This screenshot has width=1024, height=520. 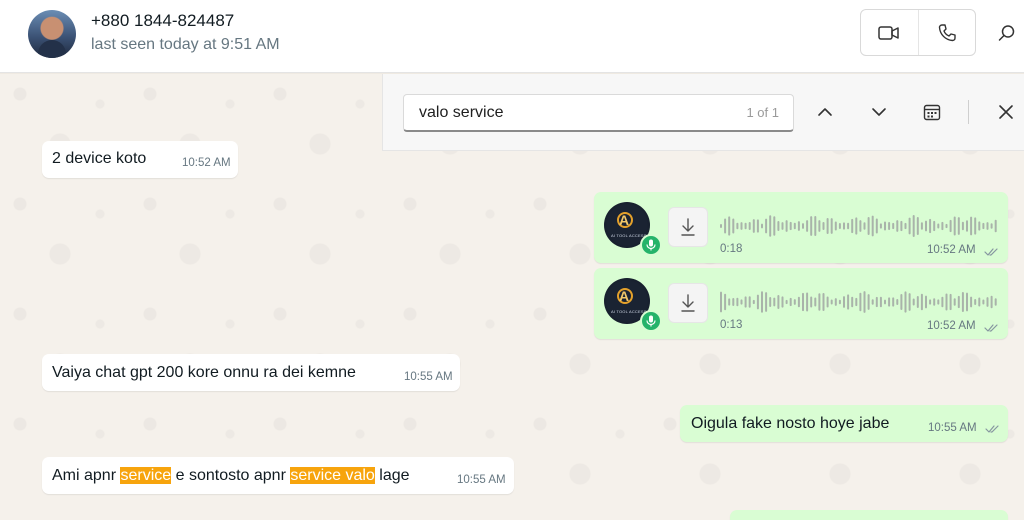 I want to click on search-input: valo service 1 of 1, so click(x=598, y=113).